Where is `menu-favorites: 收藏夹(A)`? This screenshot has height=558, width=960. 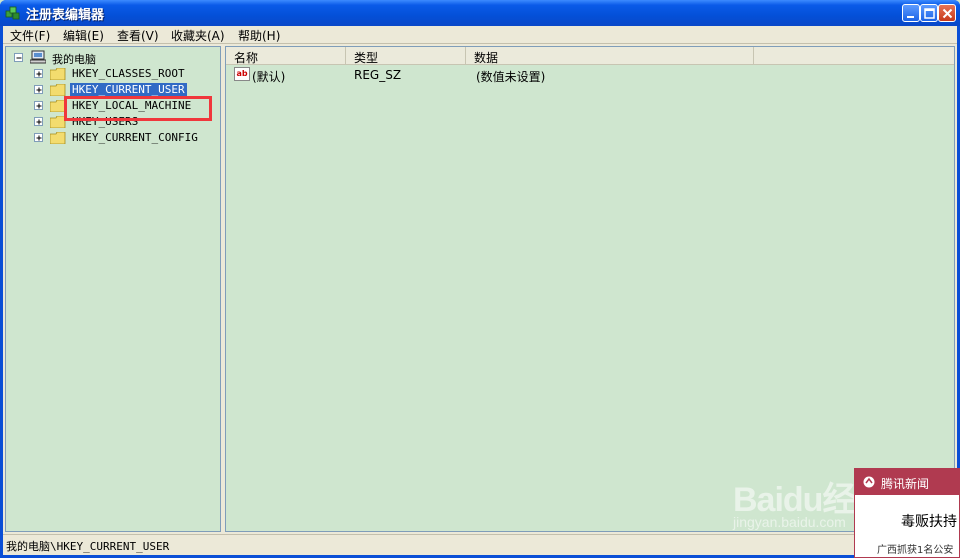 menu-favorites: 收藏夹(A) is located at coordinates (198, 35).